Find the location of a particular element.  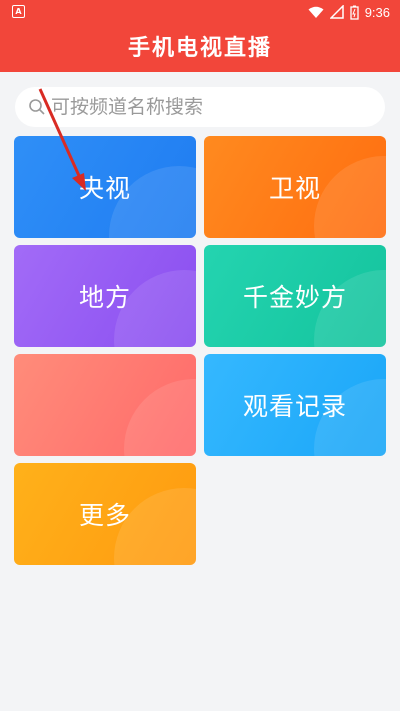

search-bar is located at coordinates (200, 107).